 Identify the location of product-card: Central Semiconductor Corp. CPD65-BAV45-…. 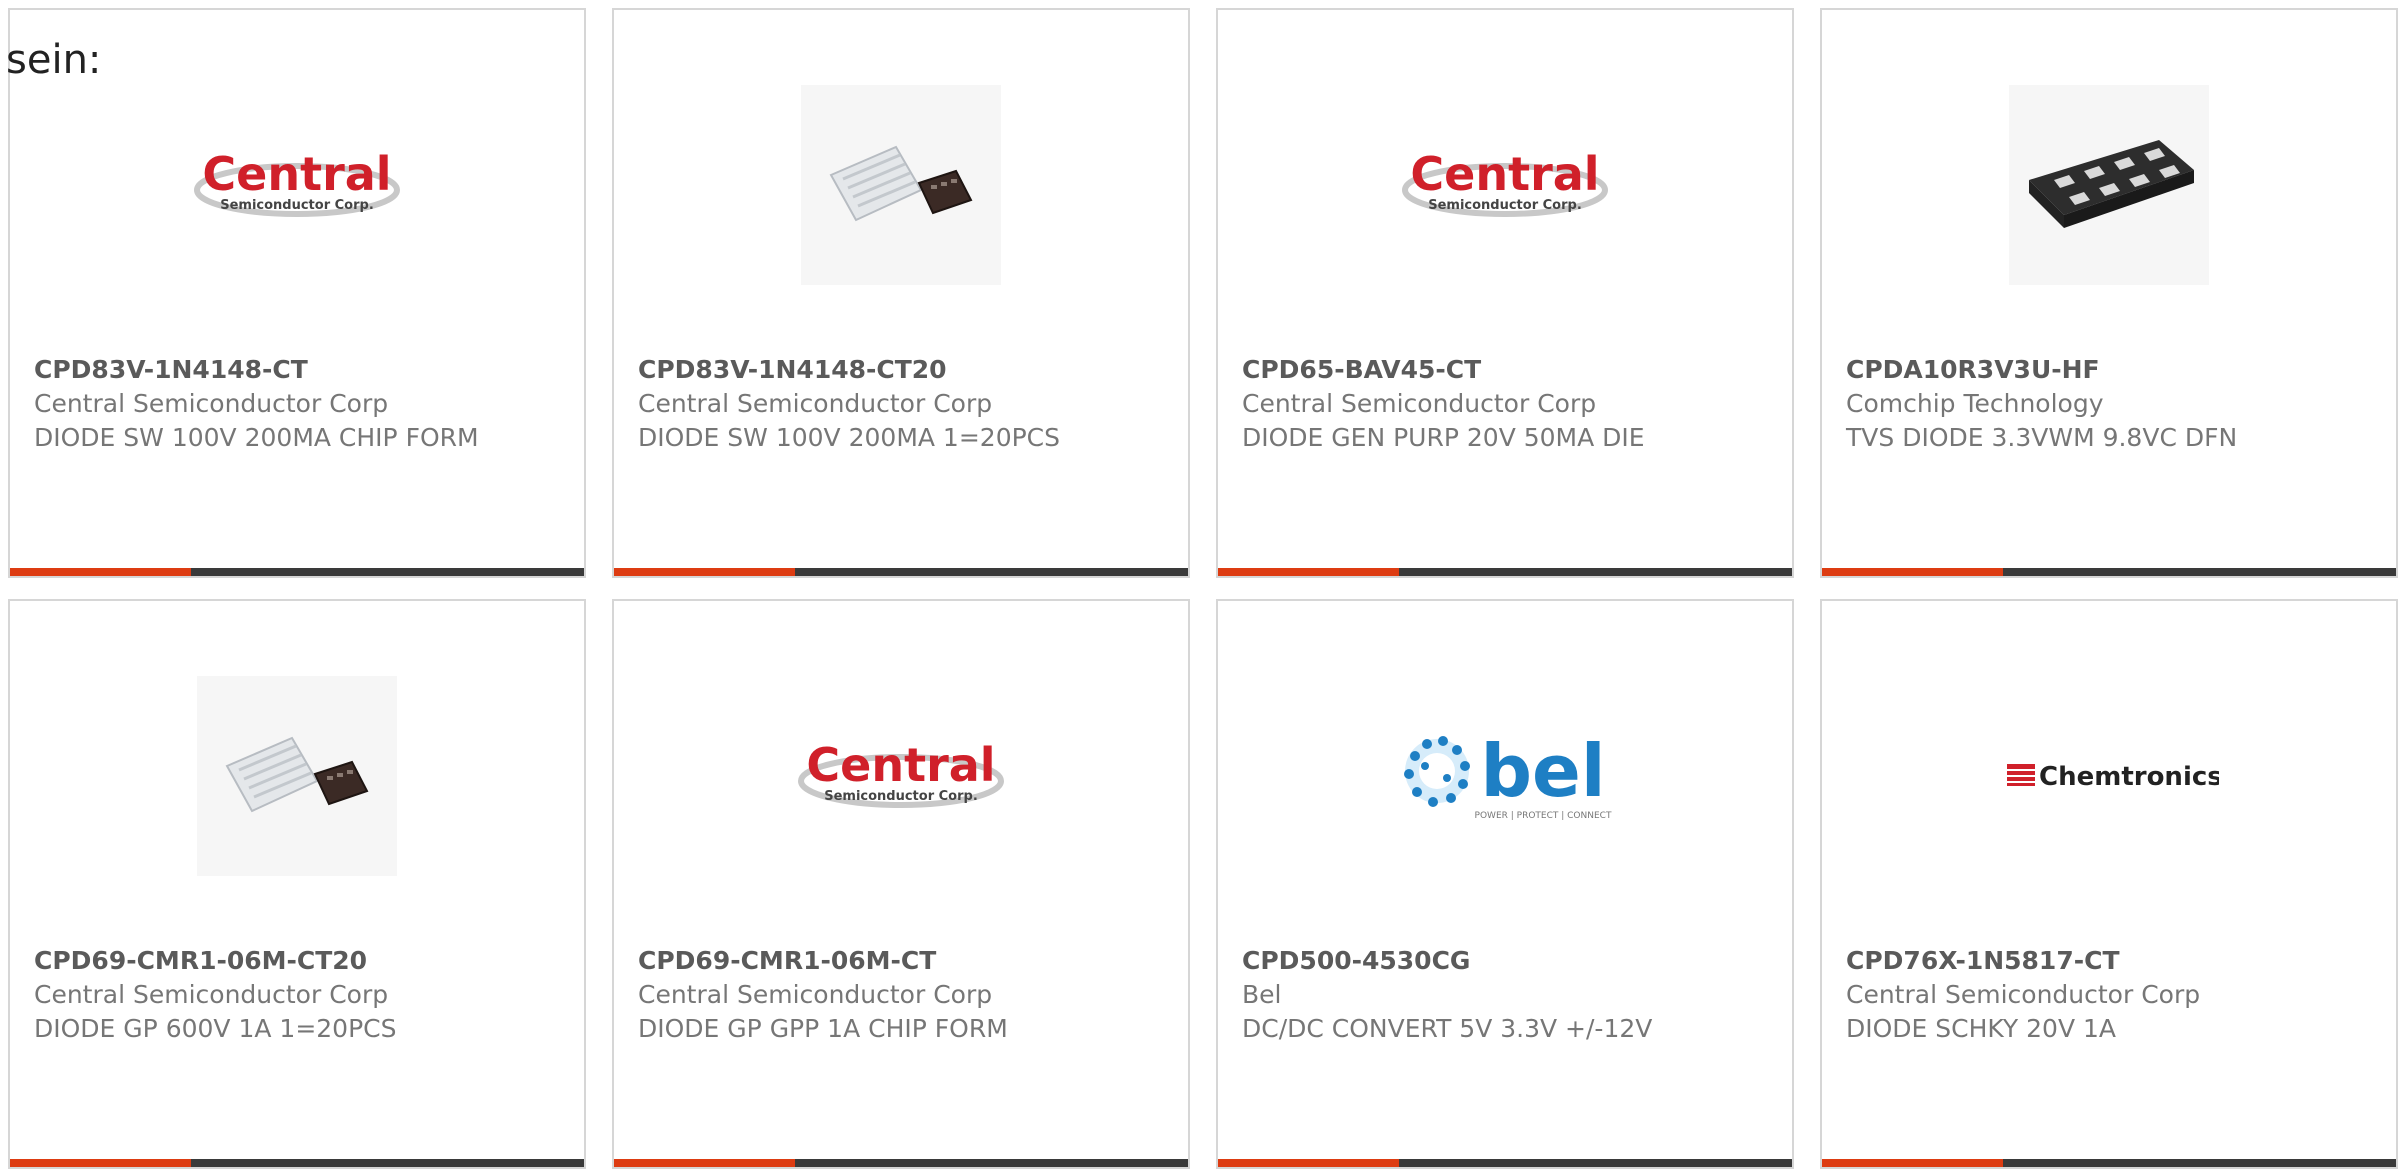
(1505, 293).